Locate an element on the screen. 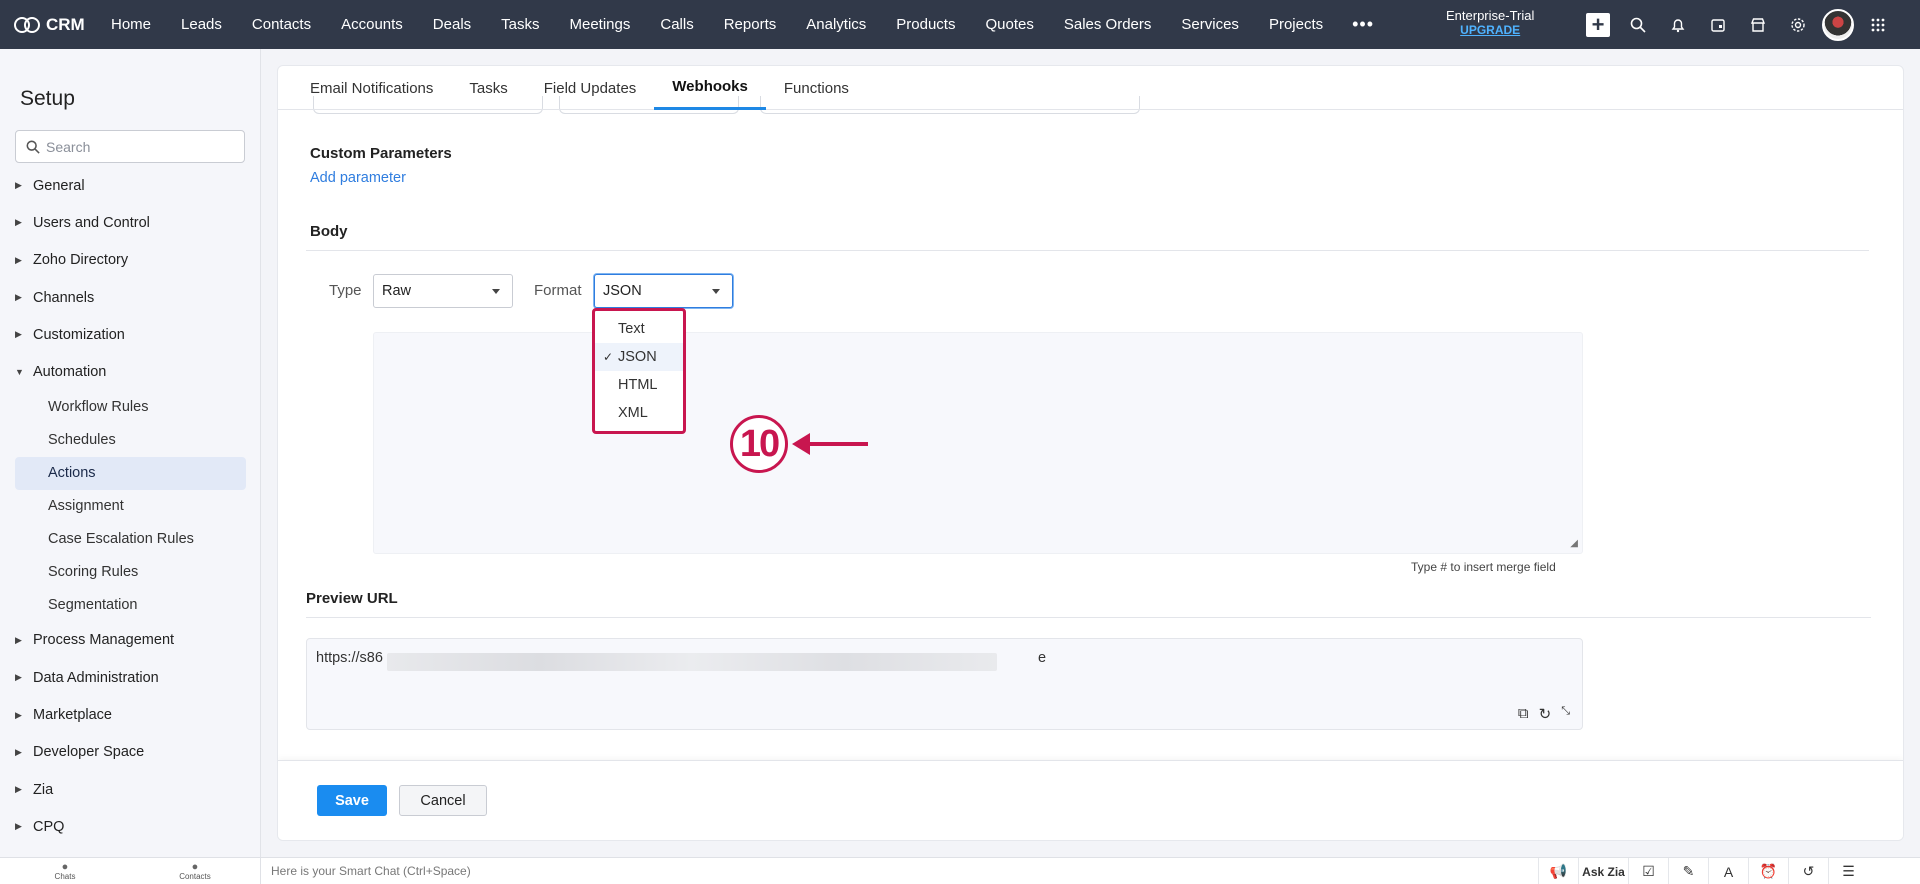 This screenshot has width=1920, height=884. marketplace-icon is located at coordinates (1758, 24).